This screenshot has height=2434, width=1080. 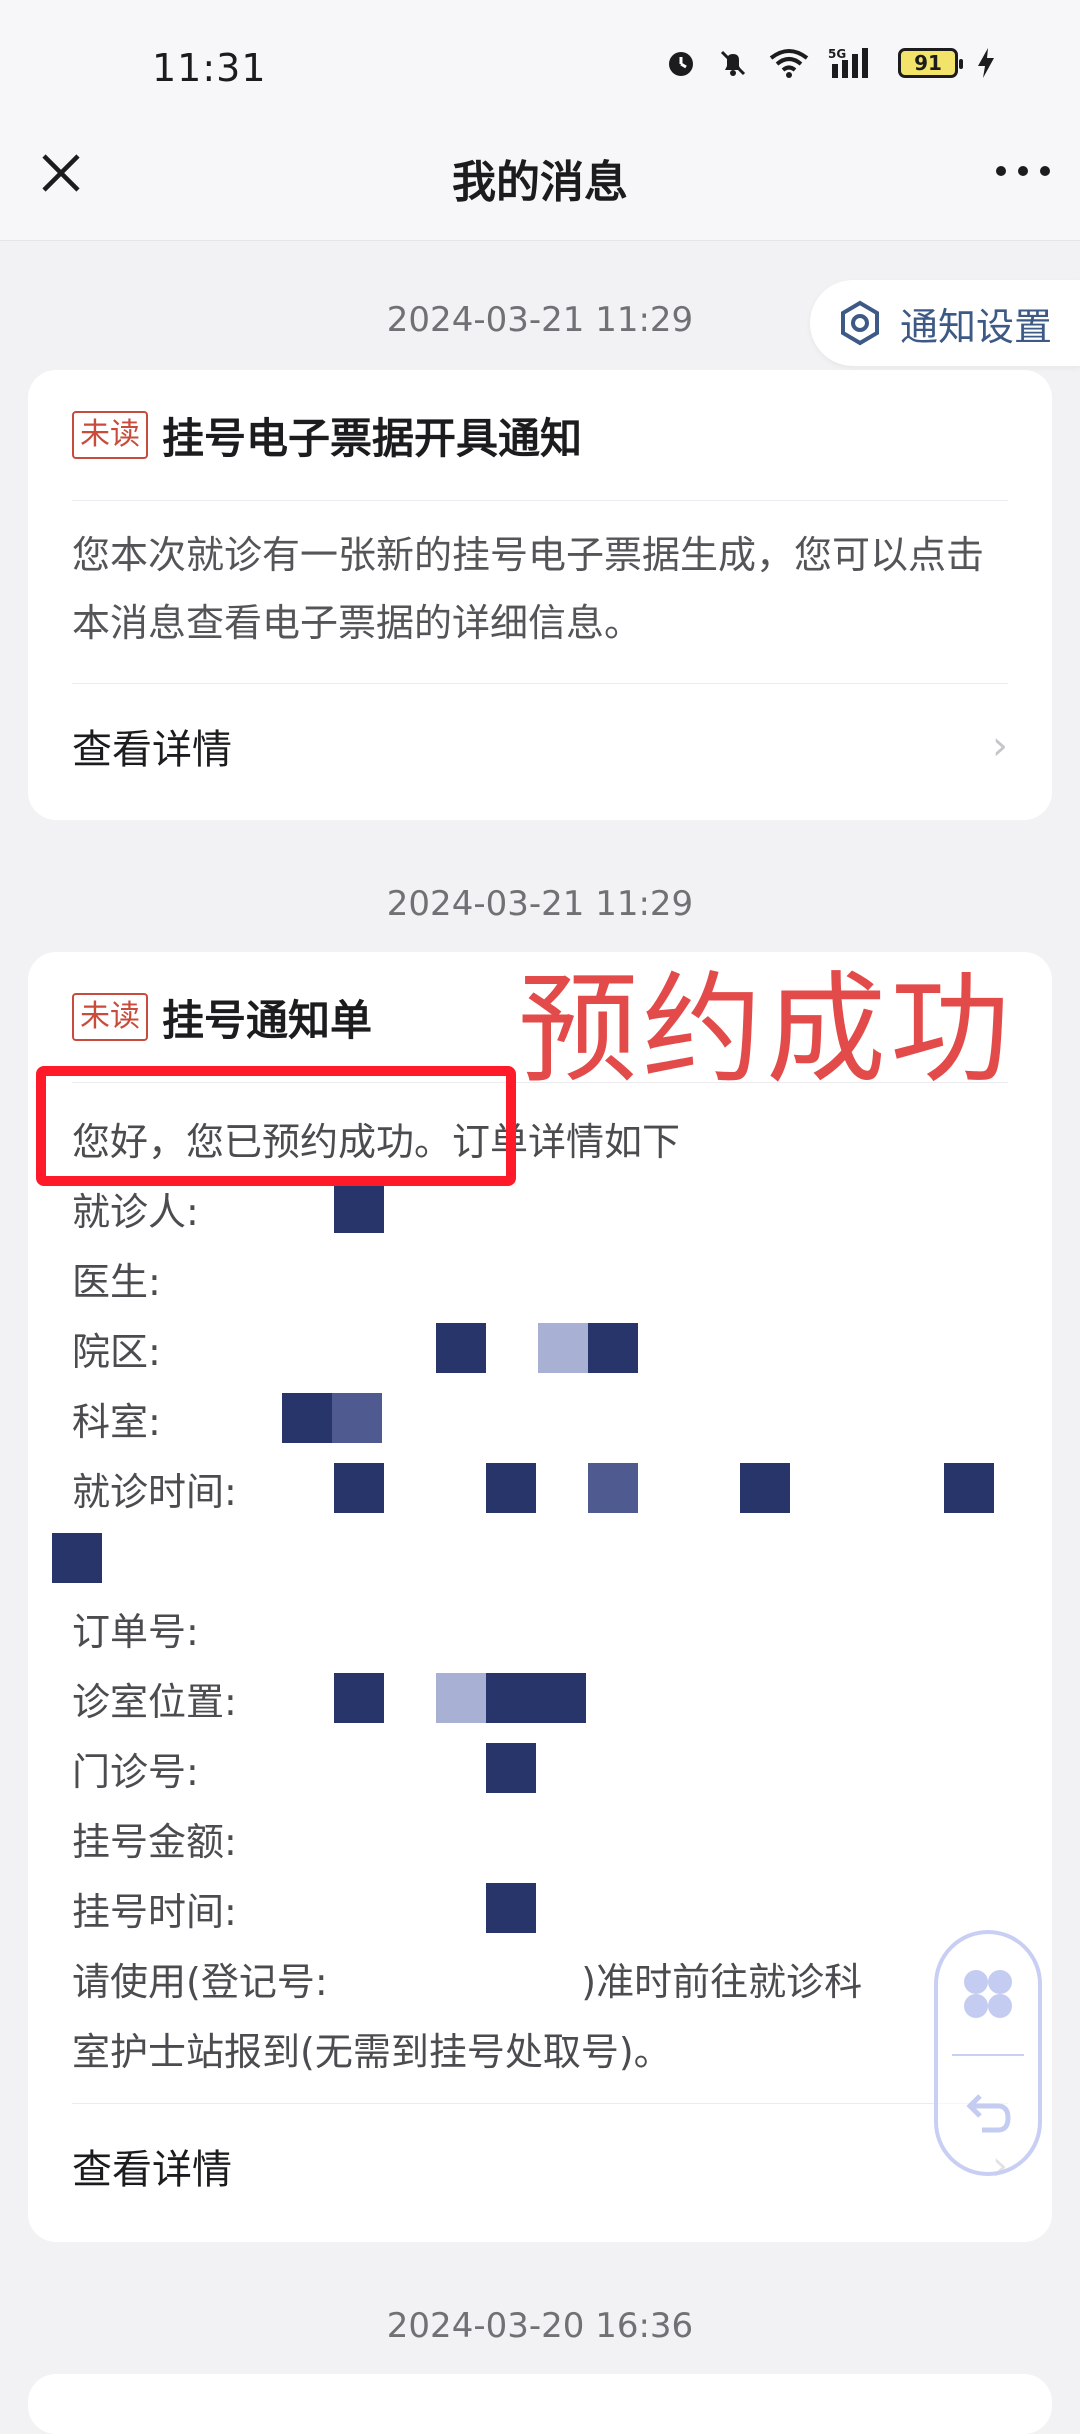 I want to click on more-icon, so click(x=1023, y=171).